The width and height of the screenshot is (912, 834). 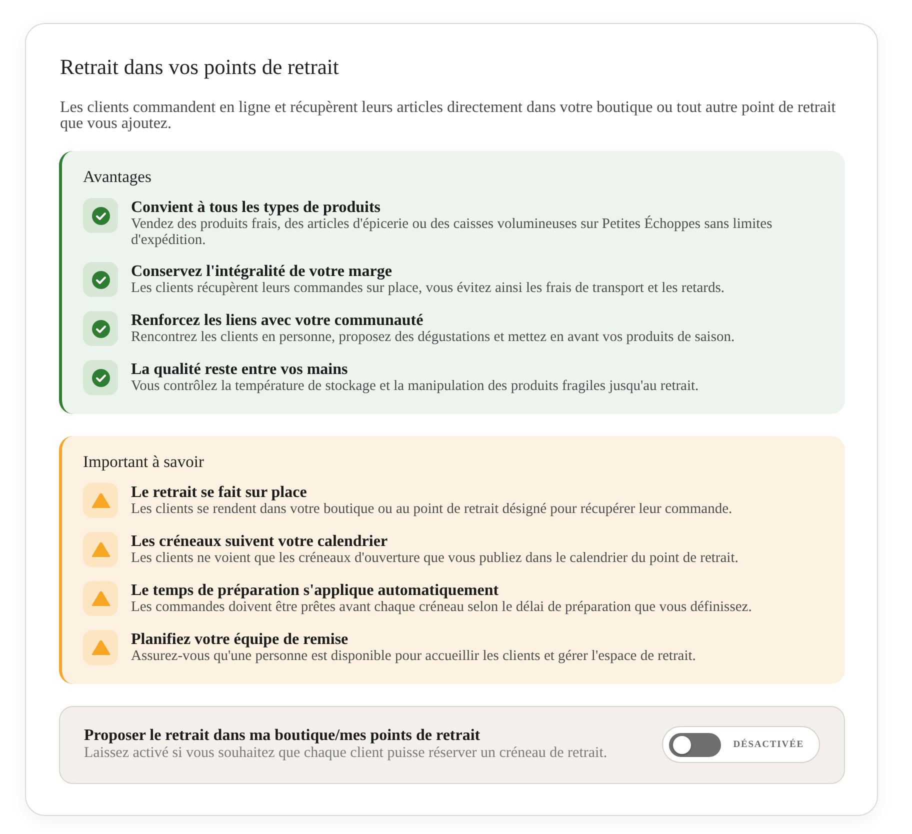 What do you see at coordinates (682, 745) in the screenshot?
I see `switch-knob` at bounding box center [682, 745].